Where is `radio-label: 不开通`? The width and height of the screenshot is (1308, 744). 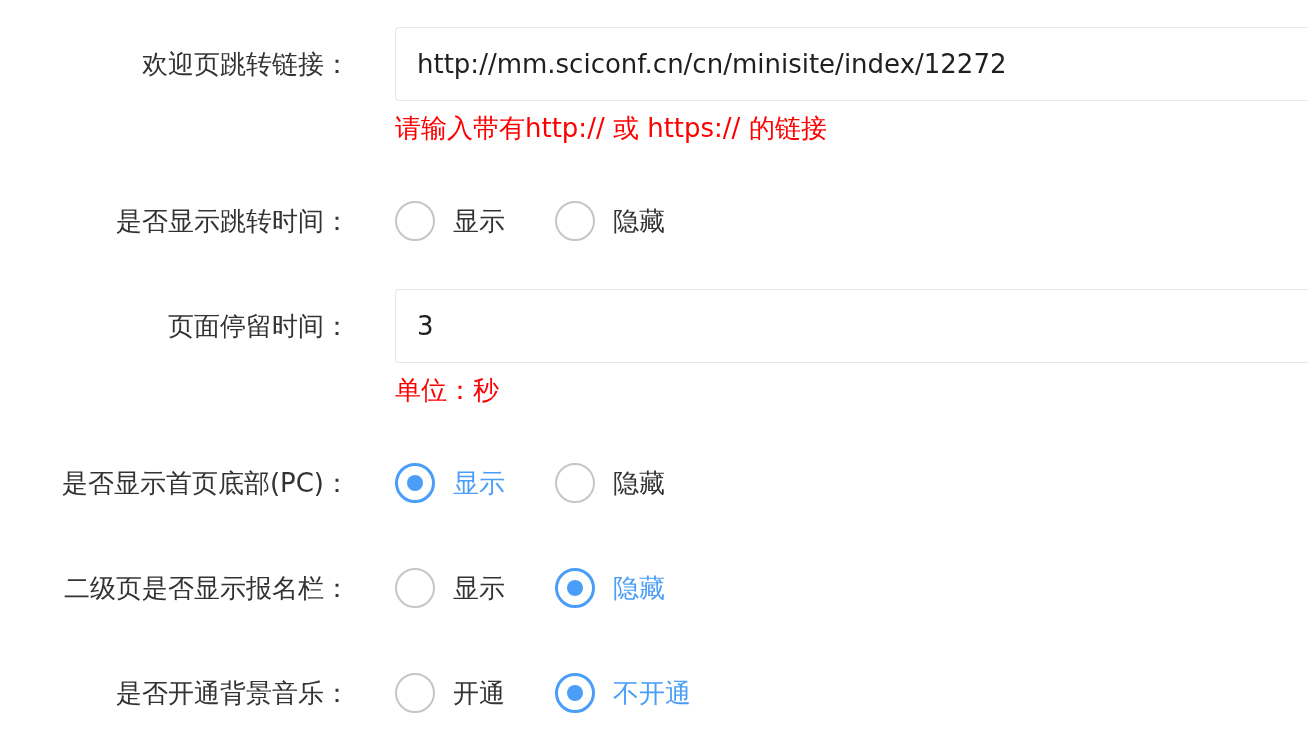 radio-label: 不开通 is located at coordinates (652, 693).